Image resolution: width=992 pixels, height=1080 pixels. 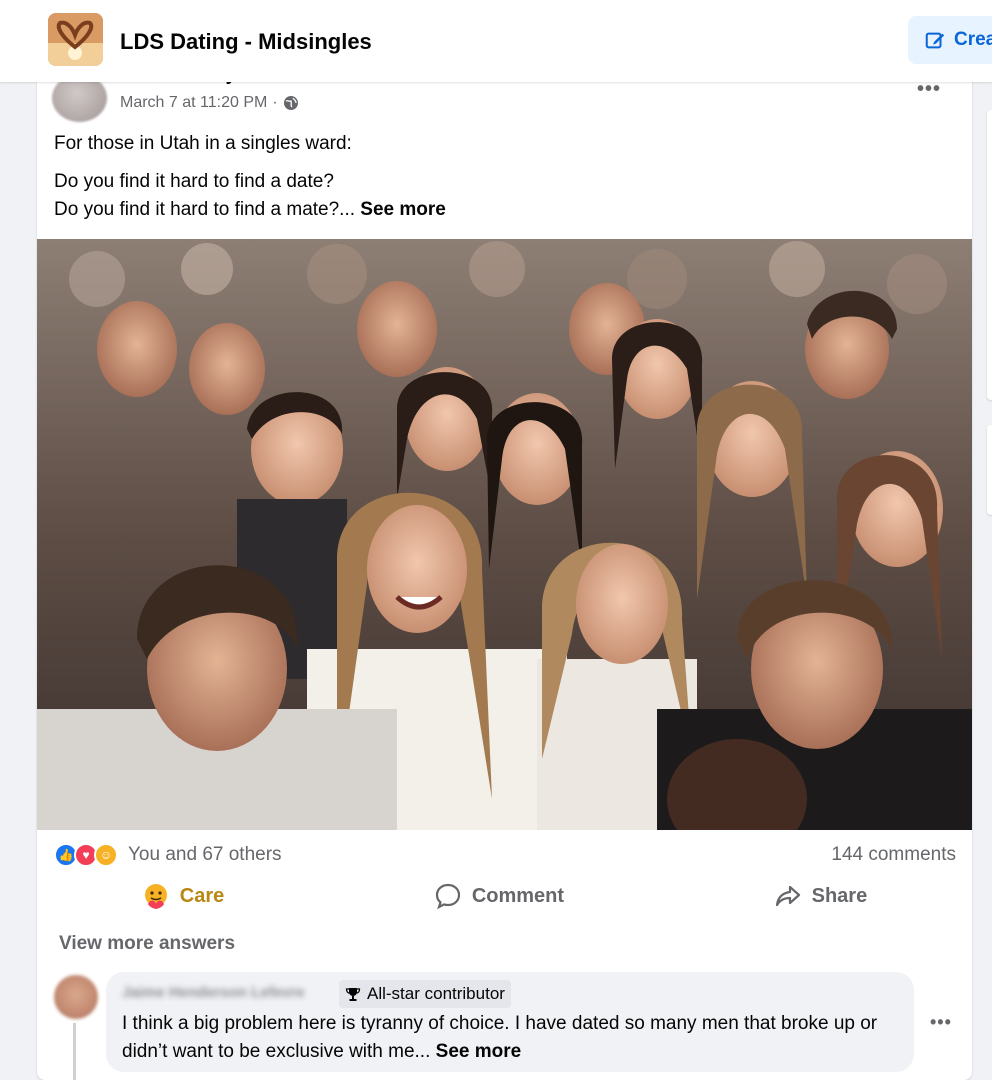 I want to click on view-more-answers-link: View more answers, so click(x=147, y=944).